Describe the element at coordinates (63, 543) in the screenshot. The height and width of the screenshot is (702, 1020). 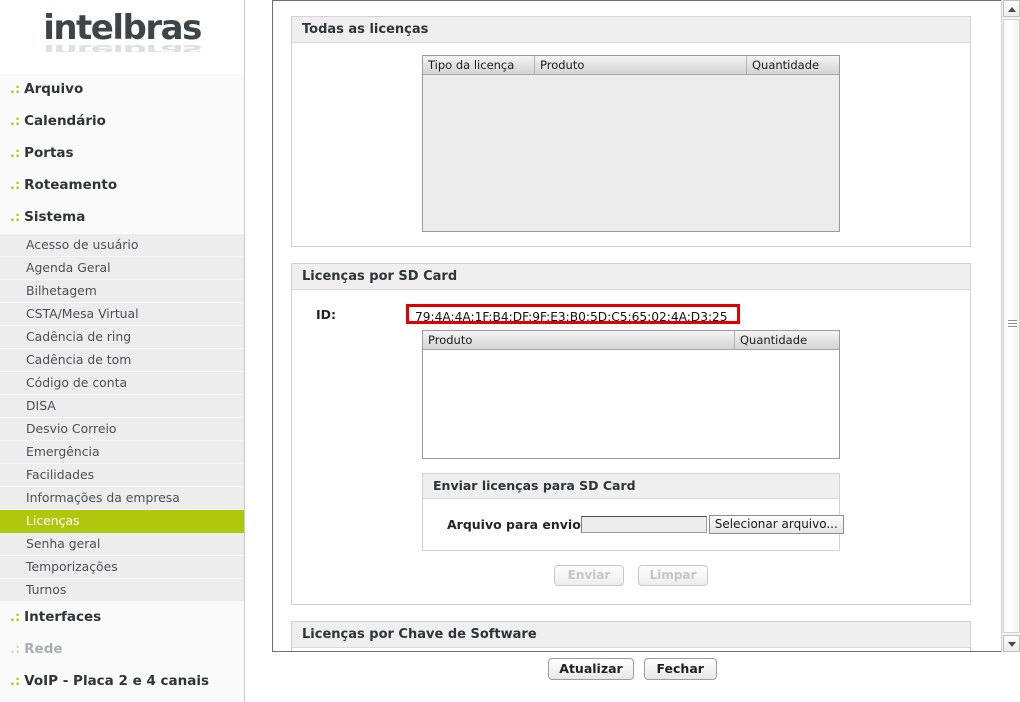
I see `sidebar-item-label: Senha geral` at that location.